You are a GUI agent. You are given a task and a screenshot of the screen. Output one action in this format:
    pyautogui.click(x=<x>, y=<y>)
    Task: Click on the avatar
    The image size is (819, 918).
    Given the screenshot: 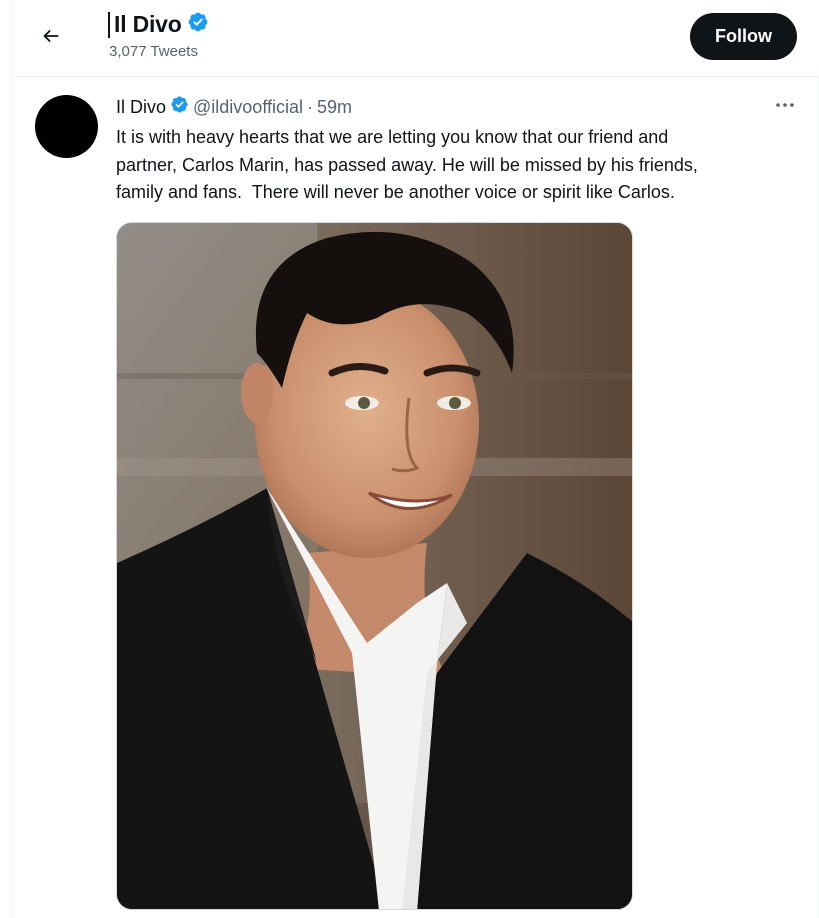 What is the action you would take?
    pyautogui.click(x=66, y=126)
    